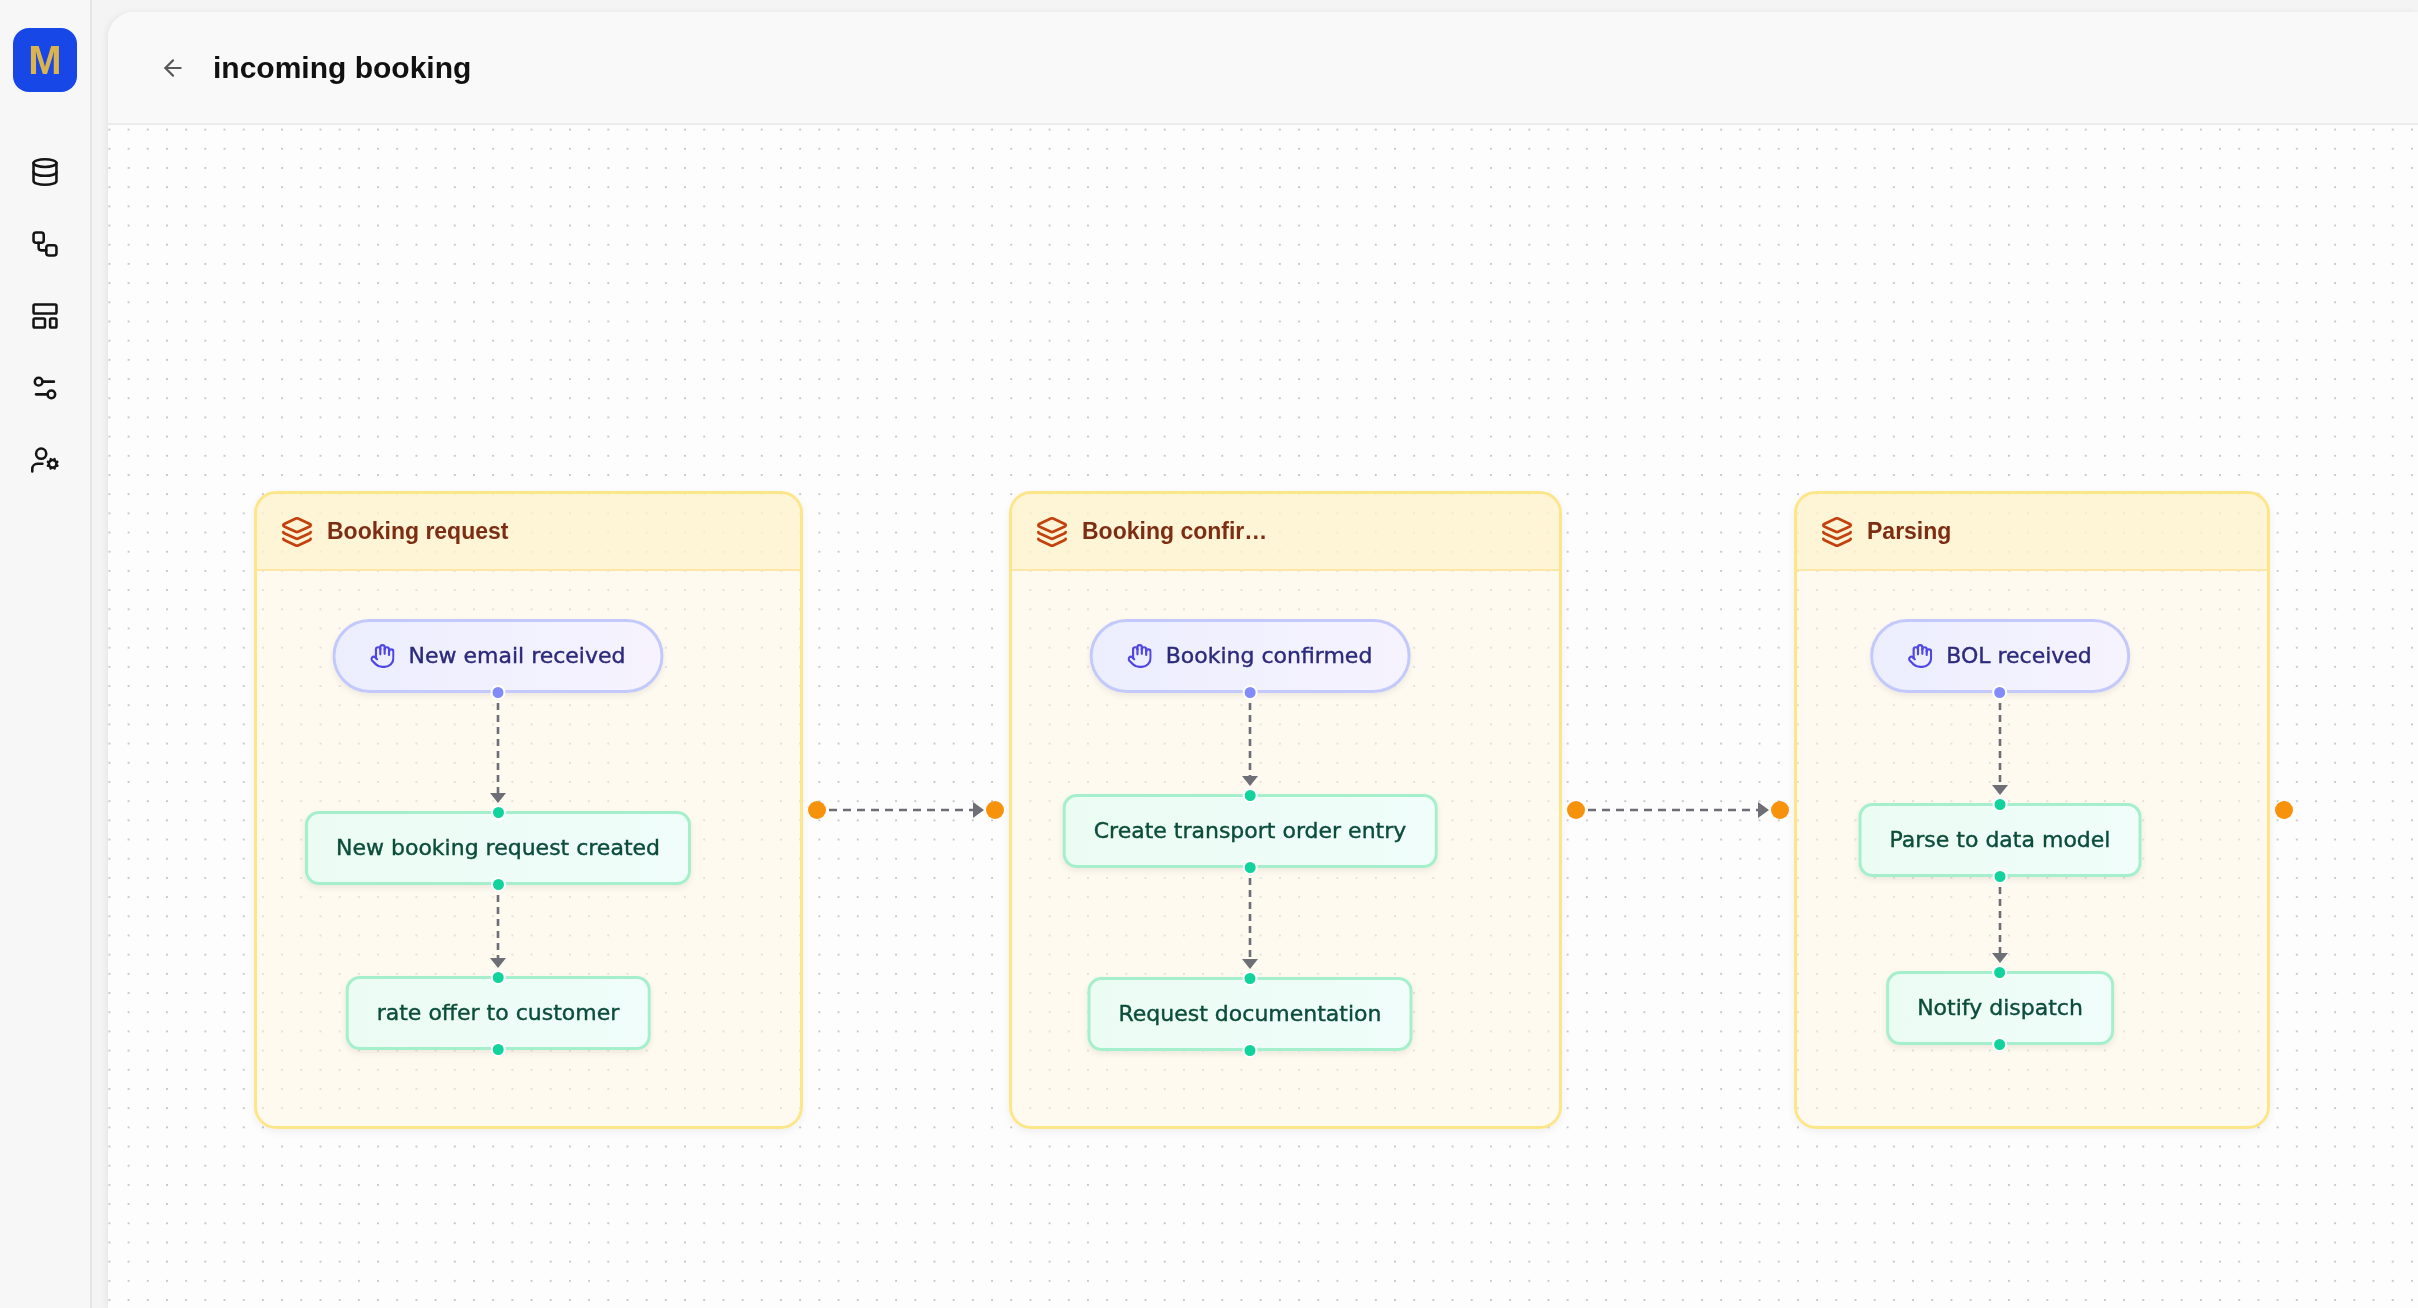 The height and width of the screenshot is (1308, 2418). I want to click on group-title: Booking request, so click(418, 531).